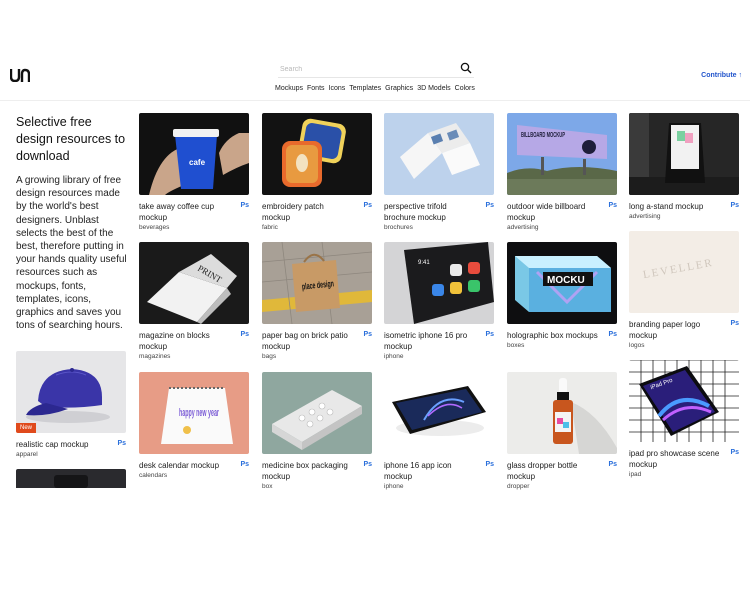 This screenshot has height=600, width=750. What do you see at coordinates (430, 471) in the screenshot?
I see `card-title: iphone 16 app icon mockup` at bounding box center [430, 471].